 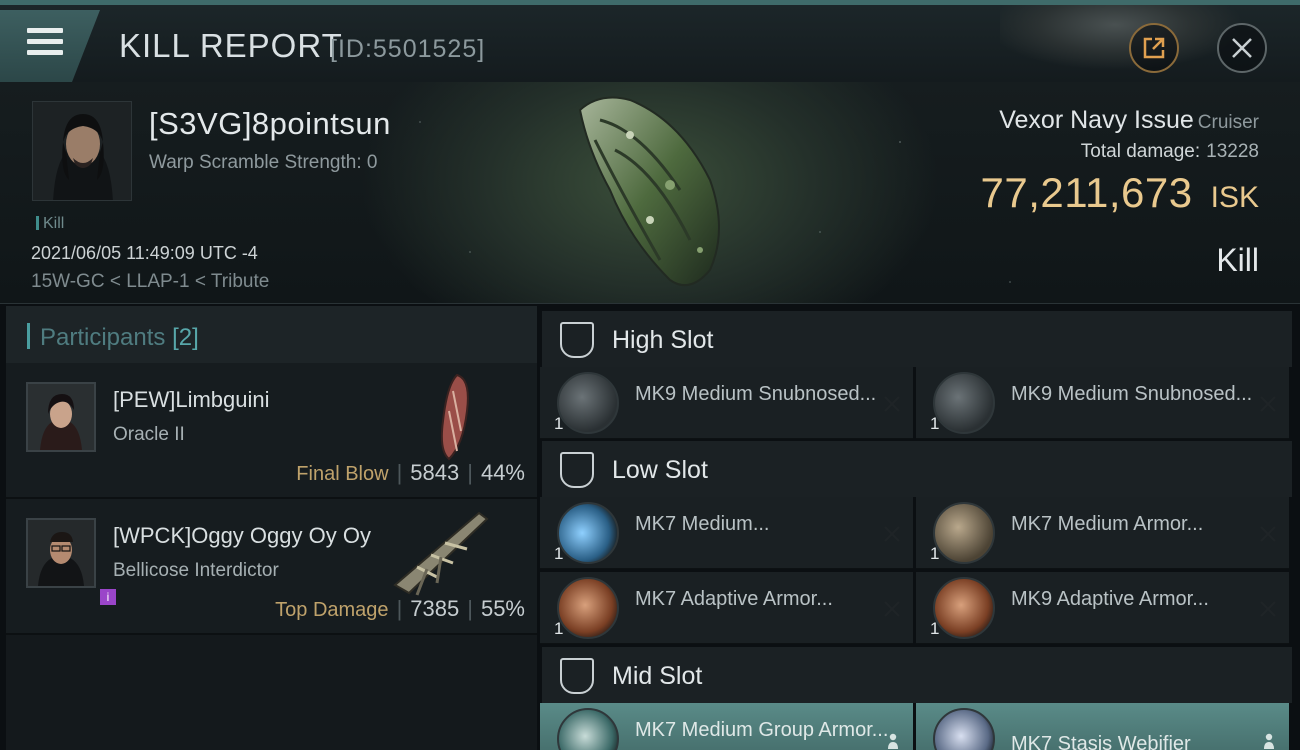 I want to click on participant-name: [WPCK]Oggy Oggy Oy Oy, so click(x=242, y=536).